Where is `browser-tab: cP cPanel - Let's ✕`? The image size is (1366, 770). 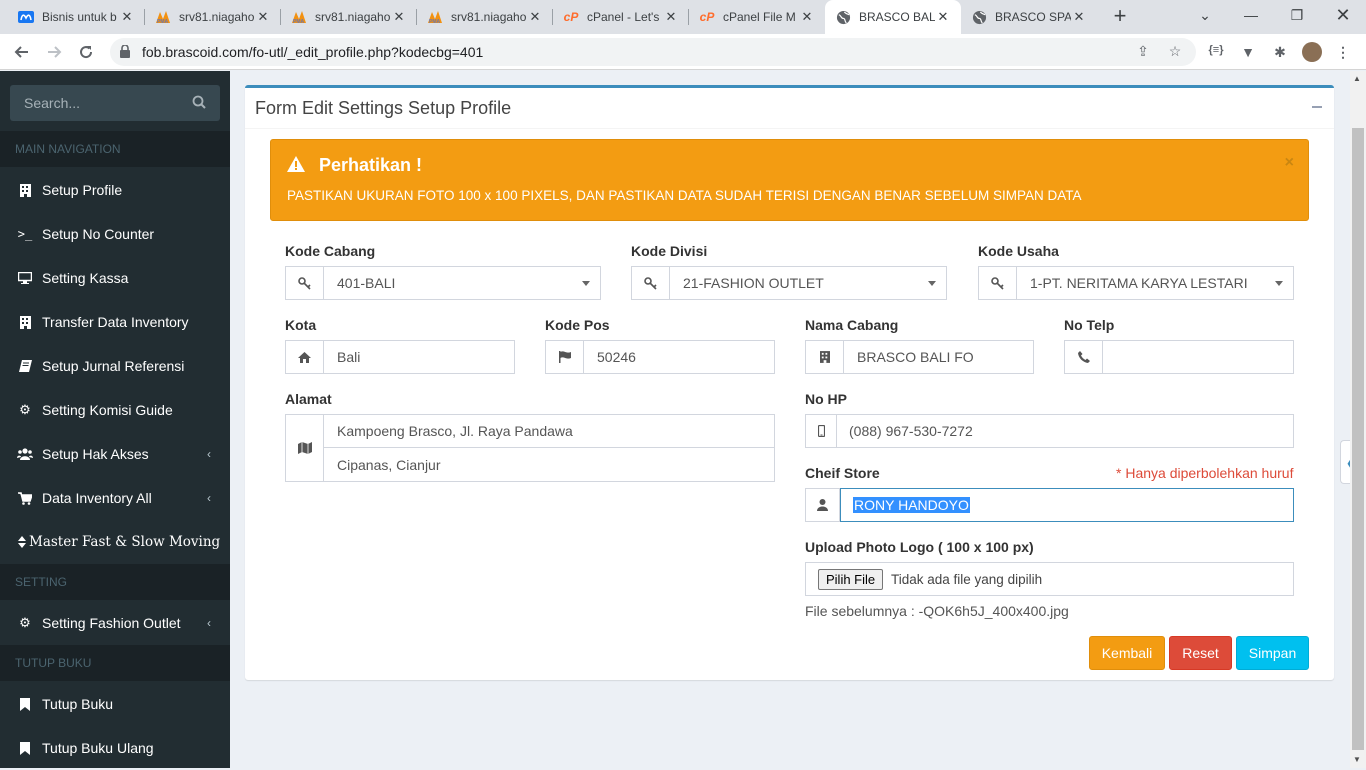
browser-tab: cP cPanel - Let's ✕ is located at coordinates (621, 17).